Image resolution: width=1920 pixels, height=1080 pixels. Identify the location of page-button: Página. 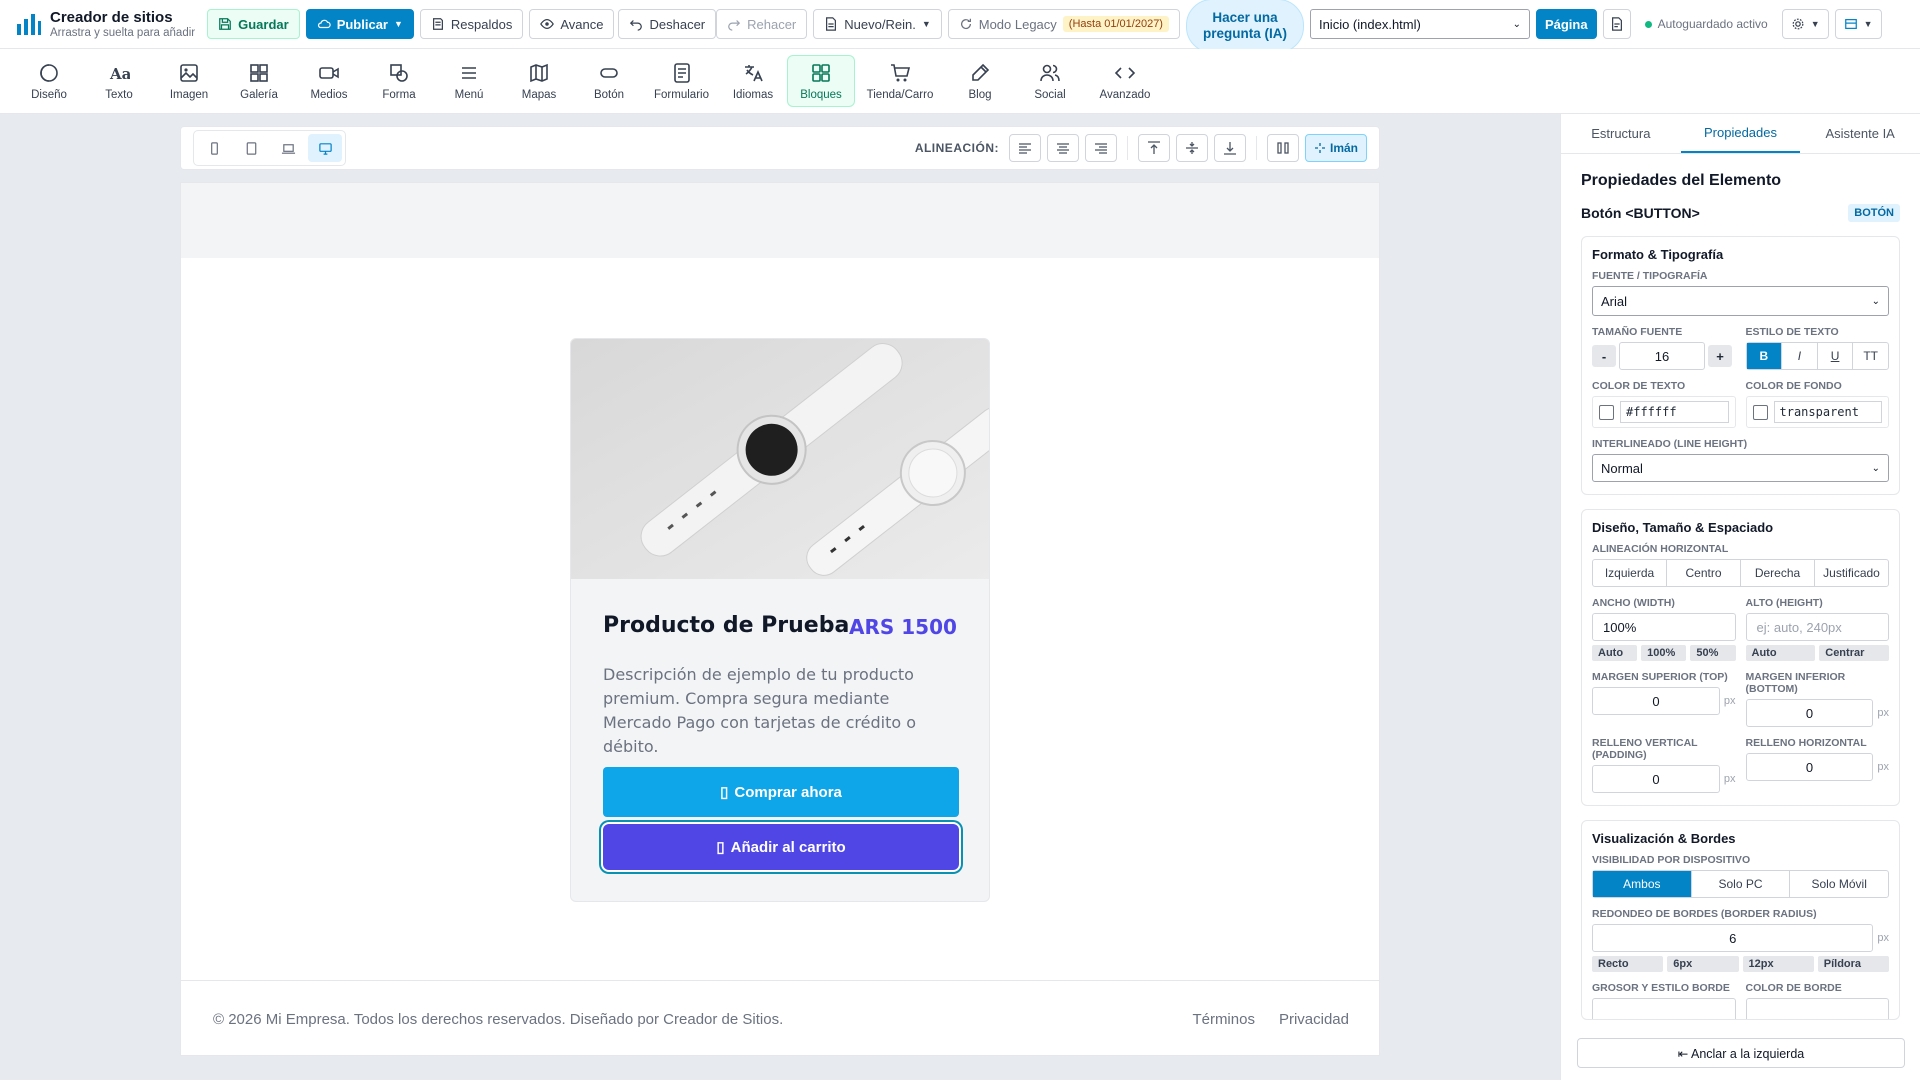
(1566, 24).